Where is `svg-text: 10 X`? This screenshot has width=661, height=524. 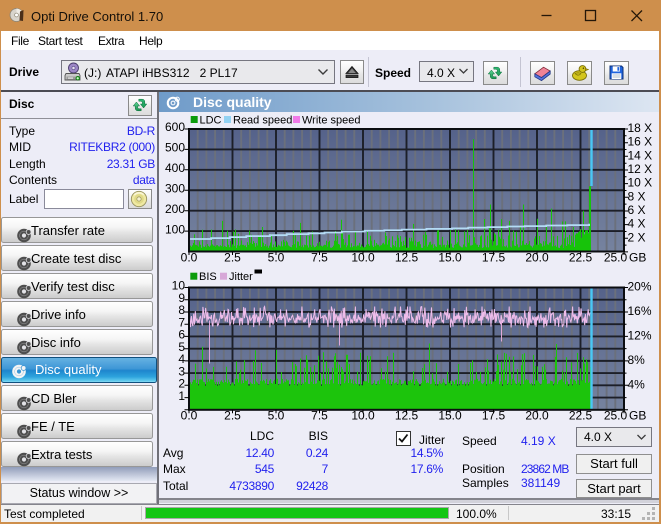 svg-text: 10 X is located at coordinates (640, 183).